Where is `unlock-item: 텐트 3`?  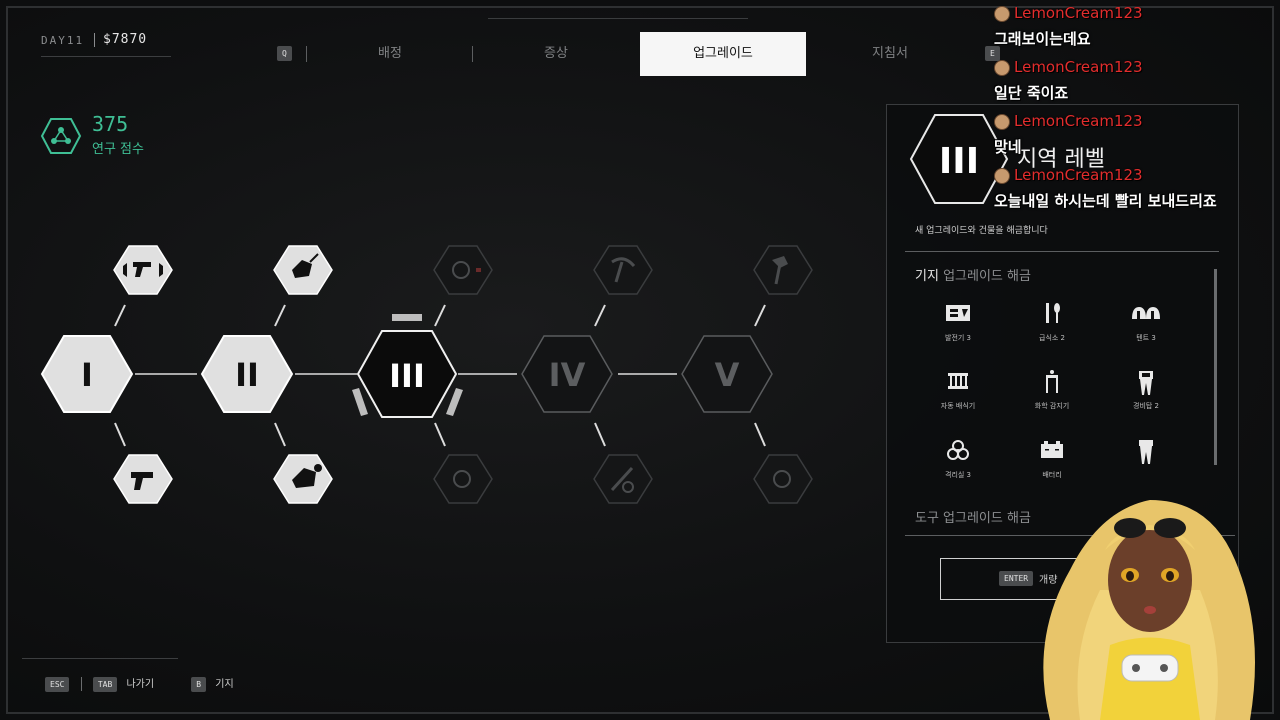
unlock-item: 텐트 3 is located at coordinates (1146, 322).